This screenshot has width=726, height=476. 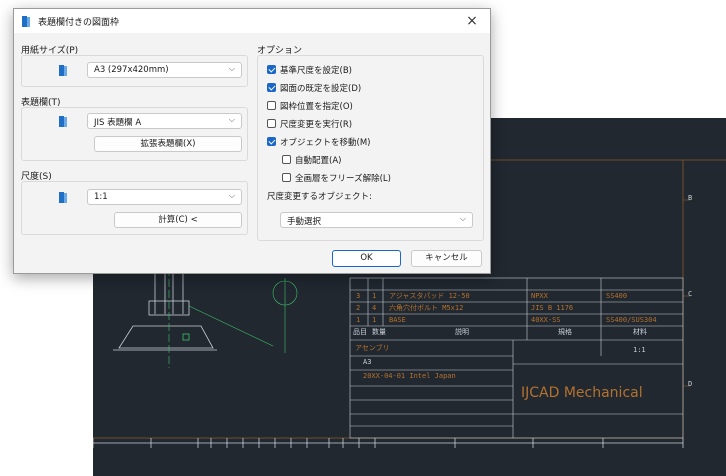 What do you see at coordinates (690, 384) in the screenshot?
I see `frame-zone-label: D` at bounding box center [690, 384].